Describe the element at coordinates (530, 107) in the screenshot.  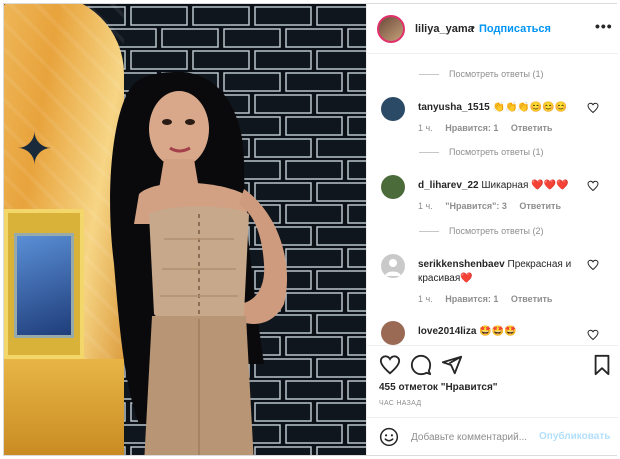
I see `comment-body: 👏👏👏😊😊😊` at that location.